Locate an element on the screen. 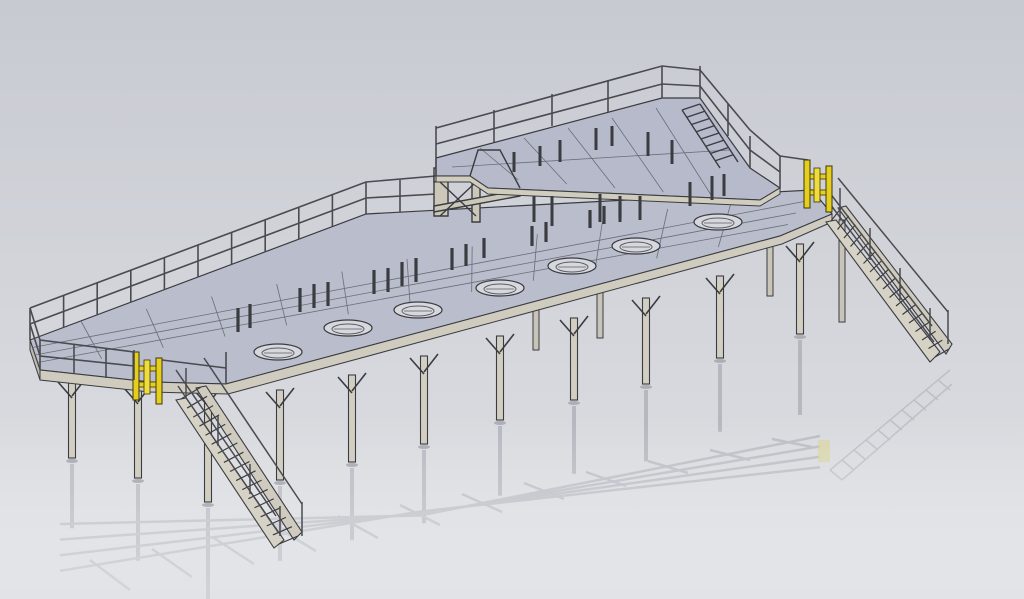 The image size is (1024, 599). grid-line is located at coordinates (472, 269).